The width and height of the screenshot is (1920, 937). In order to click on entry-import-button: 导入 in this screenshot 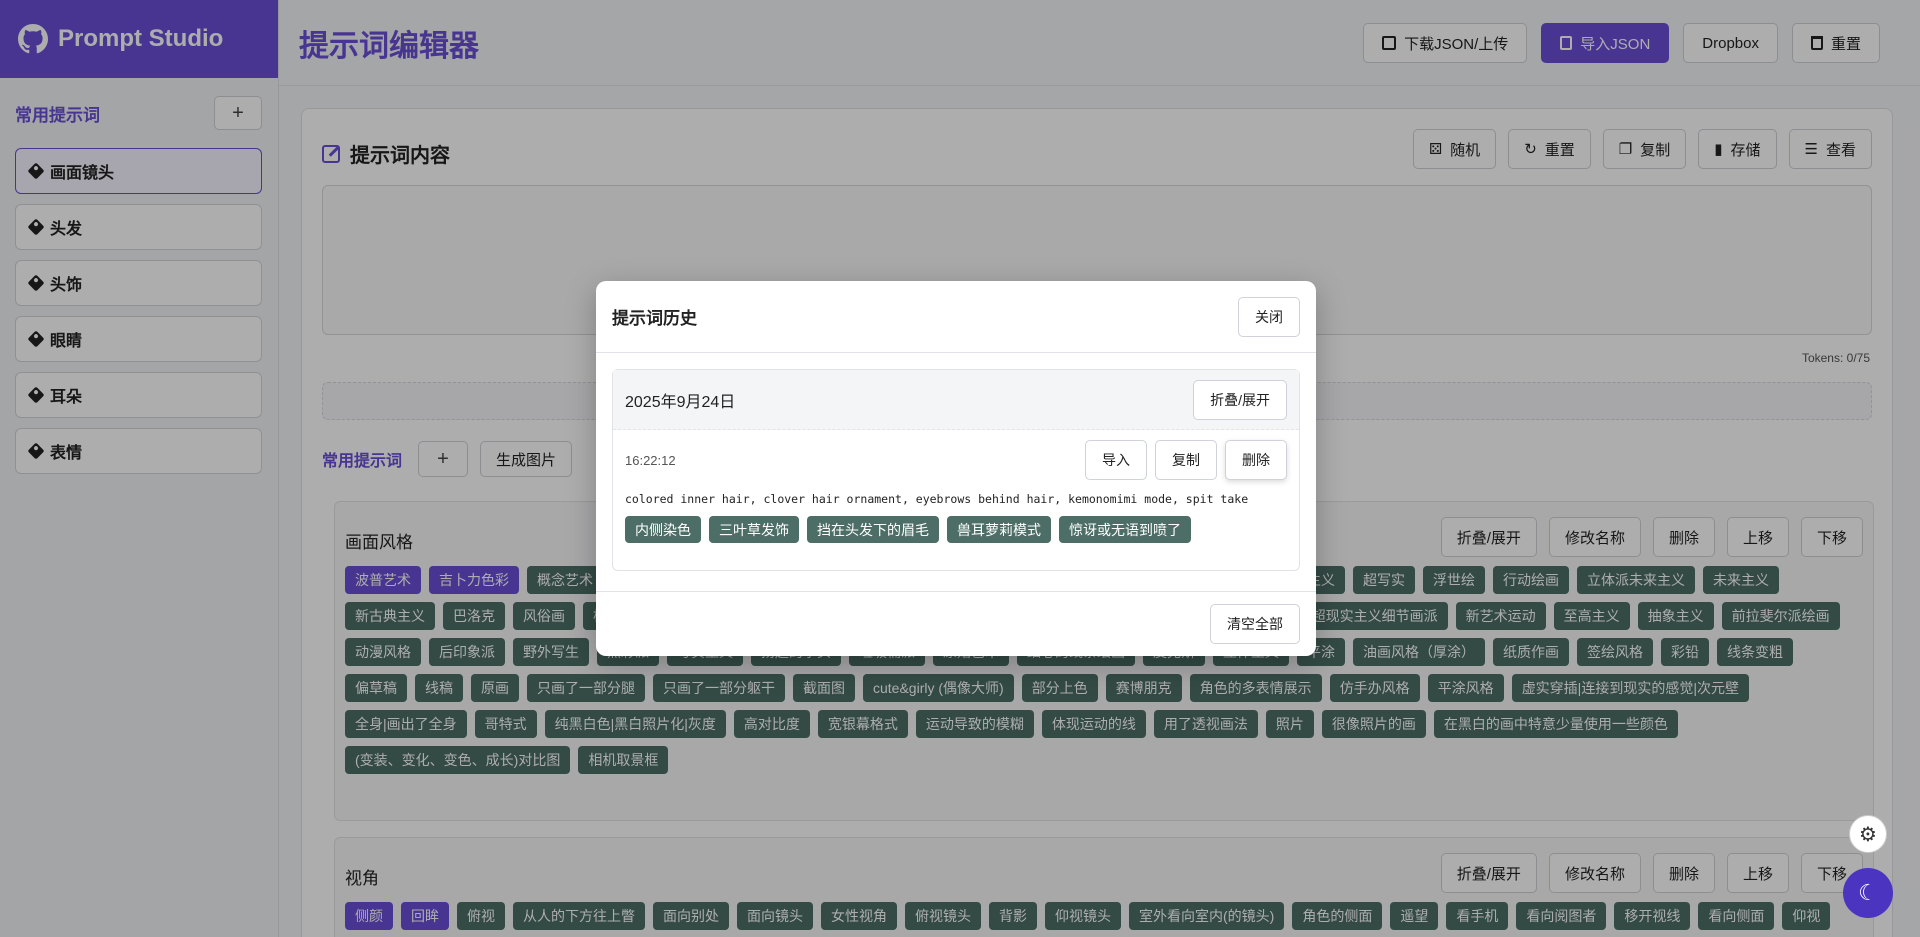, I will do `click(1116, 460)`.